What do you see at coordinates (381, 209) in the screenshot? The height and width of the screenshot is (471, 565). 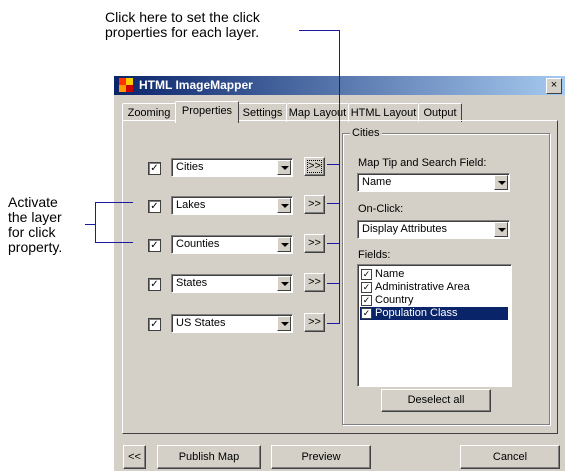 I see `on-click-label: On-Click:` at bounding box center [381, 209].